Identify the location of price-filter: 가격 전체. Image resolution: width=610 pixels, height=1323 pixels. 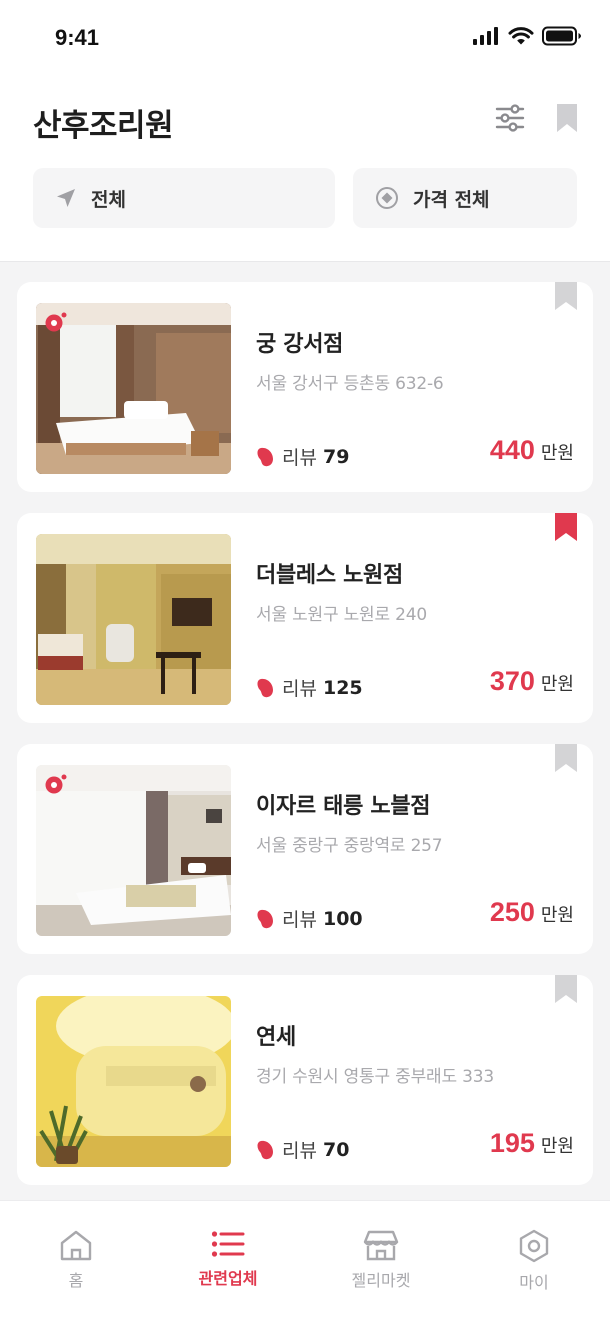
(465, 198).